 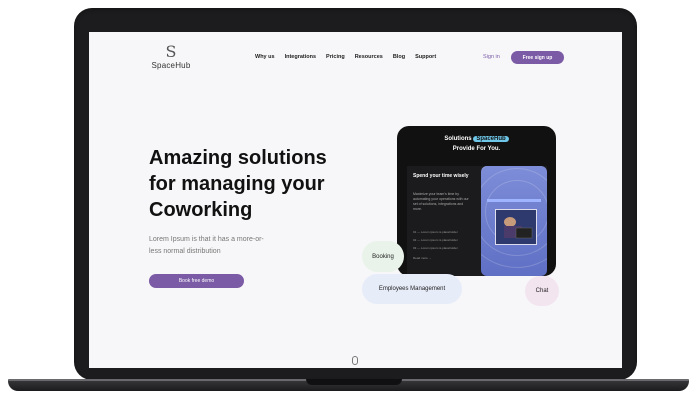 I want to click on laptop-photo, so click(x=516, y=227).